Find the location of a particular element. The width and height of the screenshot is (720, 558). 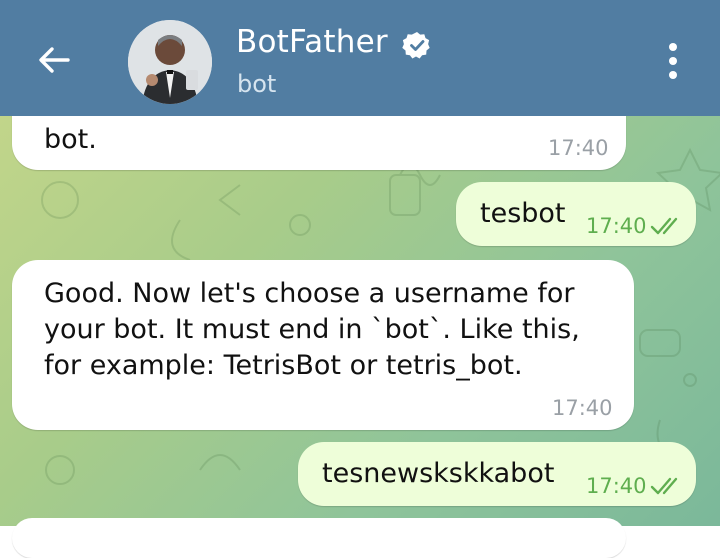

kebab-menu-icon is located at coordinates (673, 61).